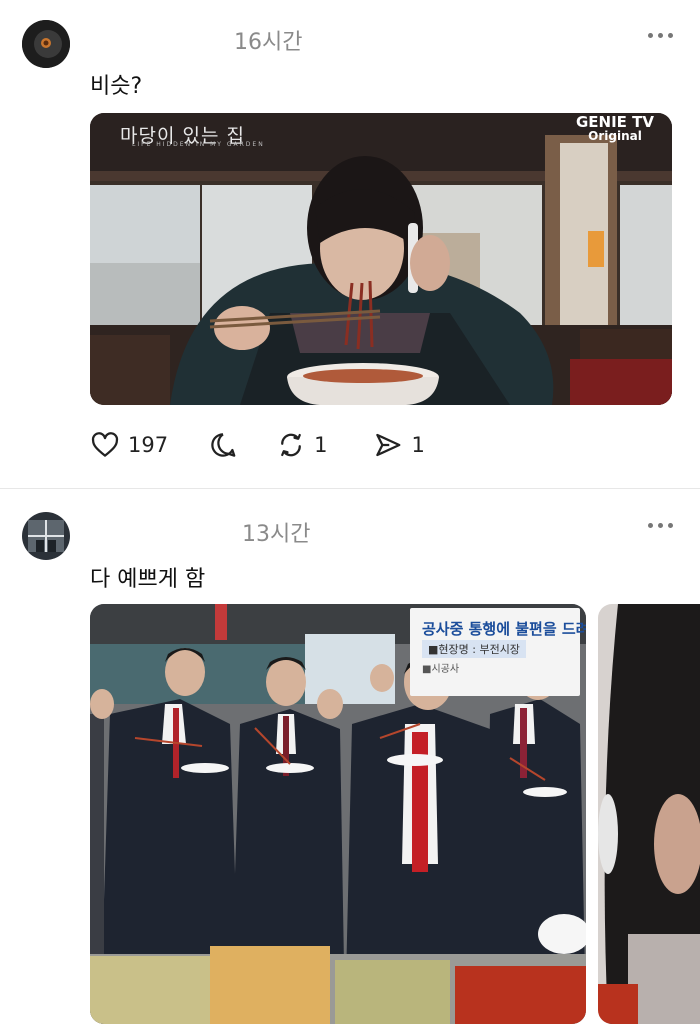 This screenshot has width=700, height=1024. I want to click on repost-count: 1, so click(321, 445).